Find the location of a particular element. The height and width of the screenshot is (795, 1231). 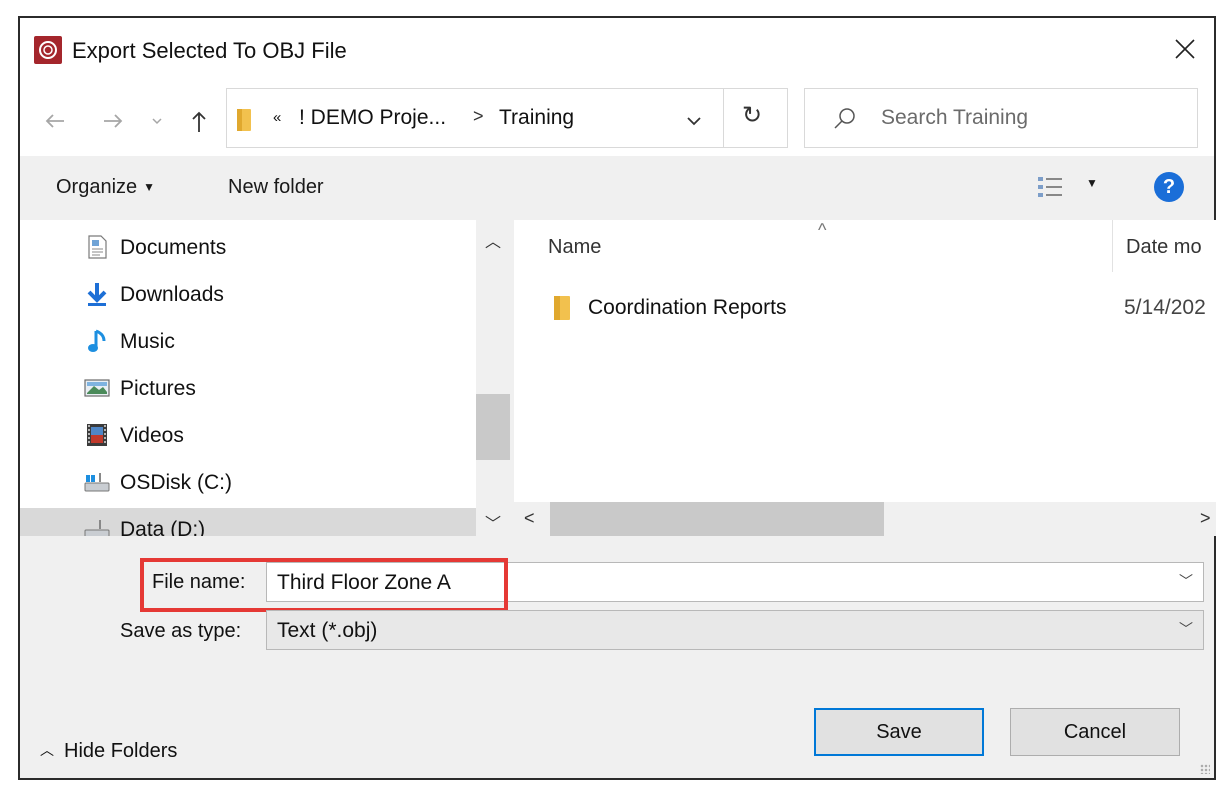

scroll-down-arrow: ﹀ is located at coordinates (493, 522).